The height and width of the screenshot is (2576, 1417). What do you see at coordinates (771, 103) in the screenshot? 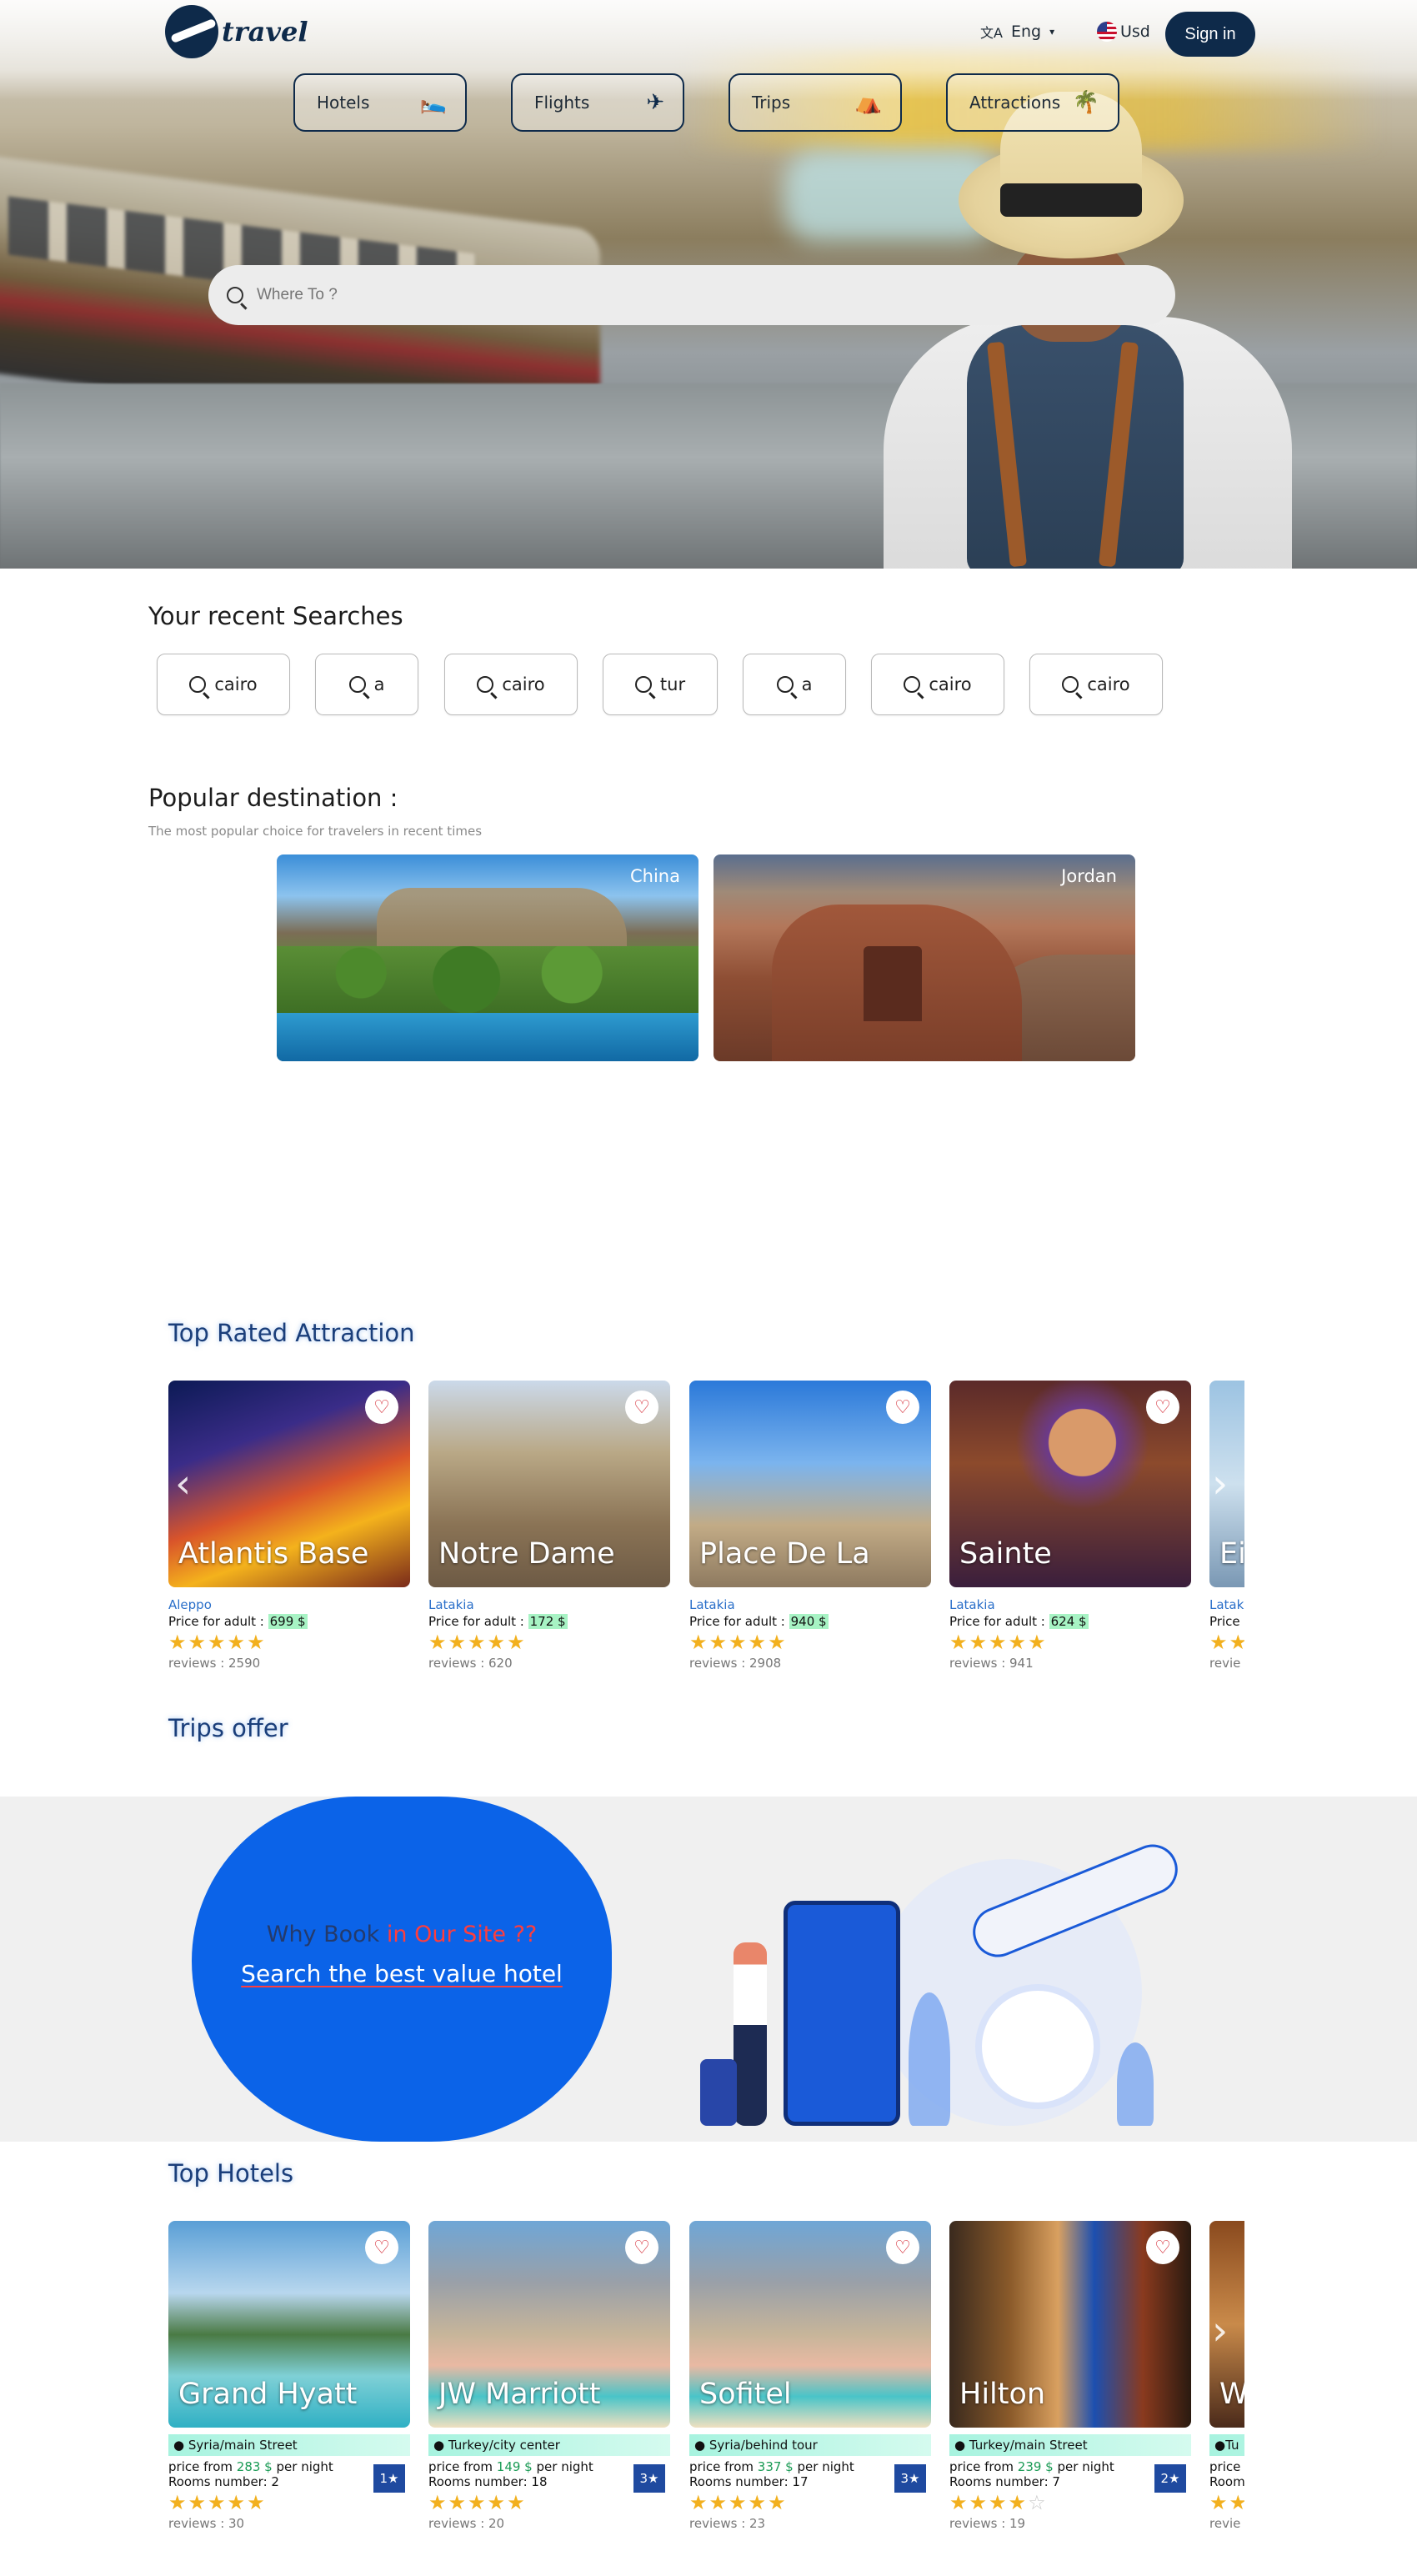
I see `tab-label: Trips` at bounding box center [771, 103].